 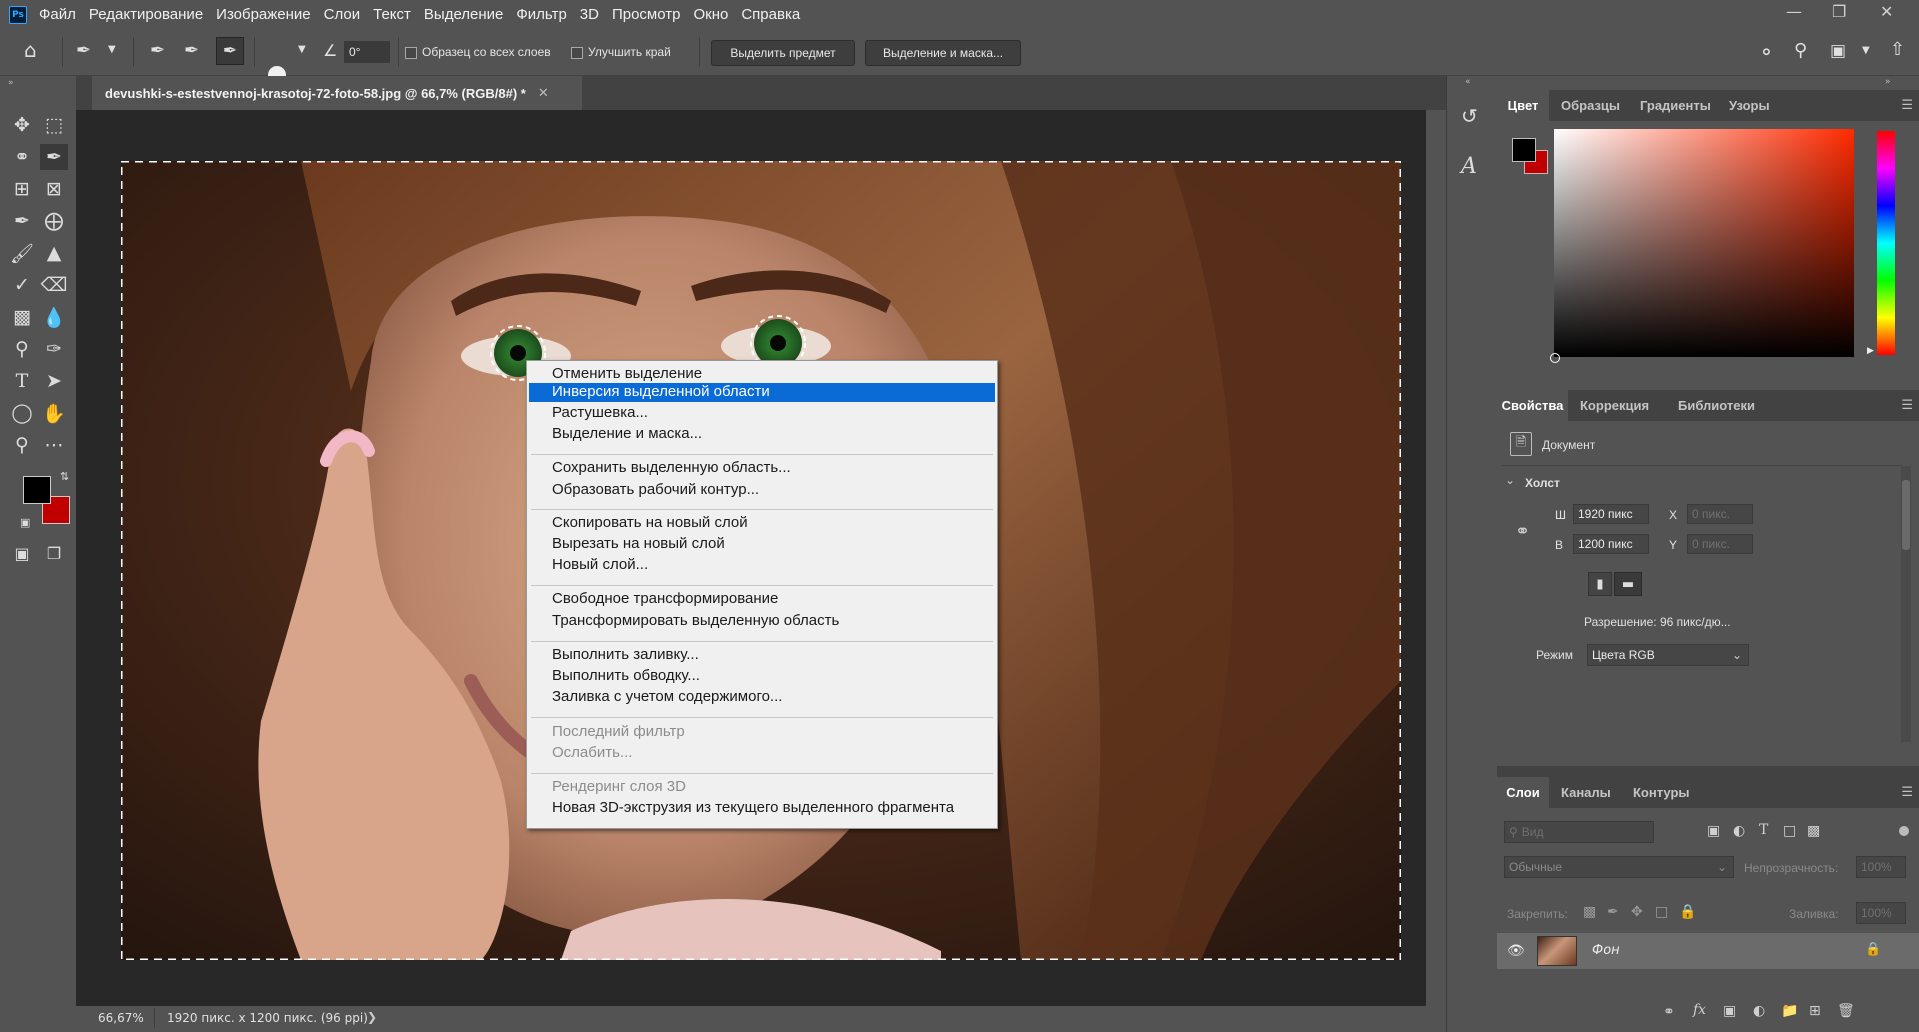 What do you see at coordinates (367, 52) in the screenshot?
I see `angle-input: 0°` at bounding box center [367, 52].